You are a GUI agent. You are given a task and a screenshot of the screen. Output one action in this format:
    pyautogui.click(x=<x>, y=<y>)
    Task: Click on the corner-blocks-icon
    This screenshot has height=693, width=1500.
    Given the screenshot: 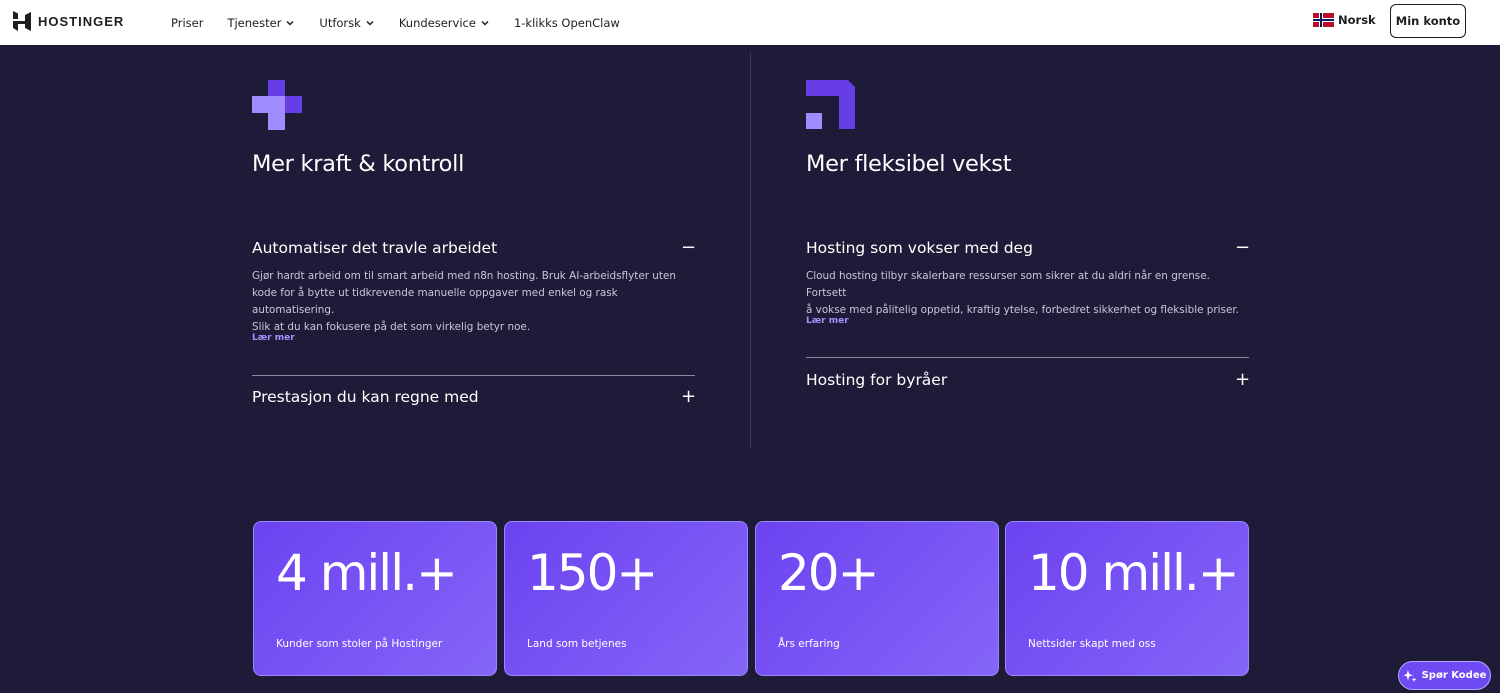 What is the action you would take?
    pyautogui.click(x=830, y=104)
    